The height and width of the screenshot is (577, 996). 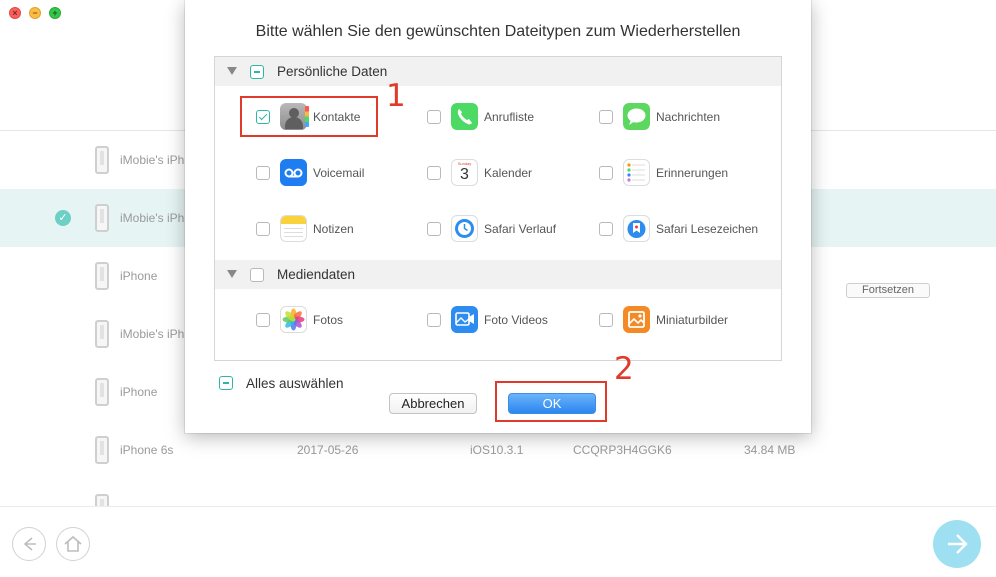 What do you see at coordinates (606, 117) in the screenshot?
I see `checkbox-messages` at bounding box center [606, 117].